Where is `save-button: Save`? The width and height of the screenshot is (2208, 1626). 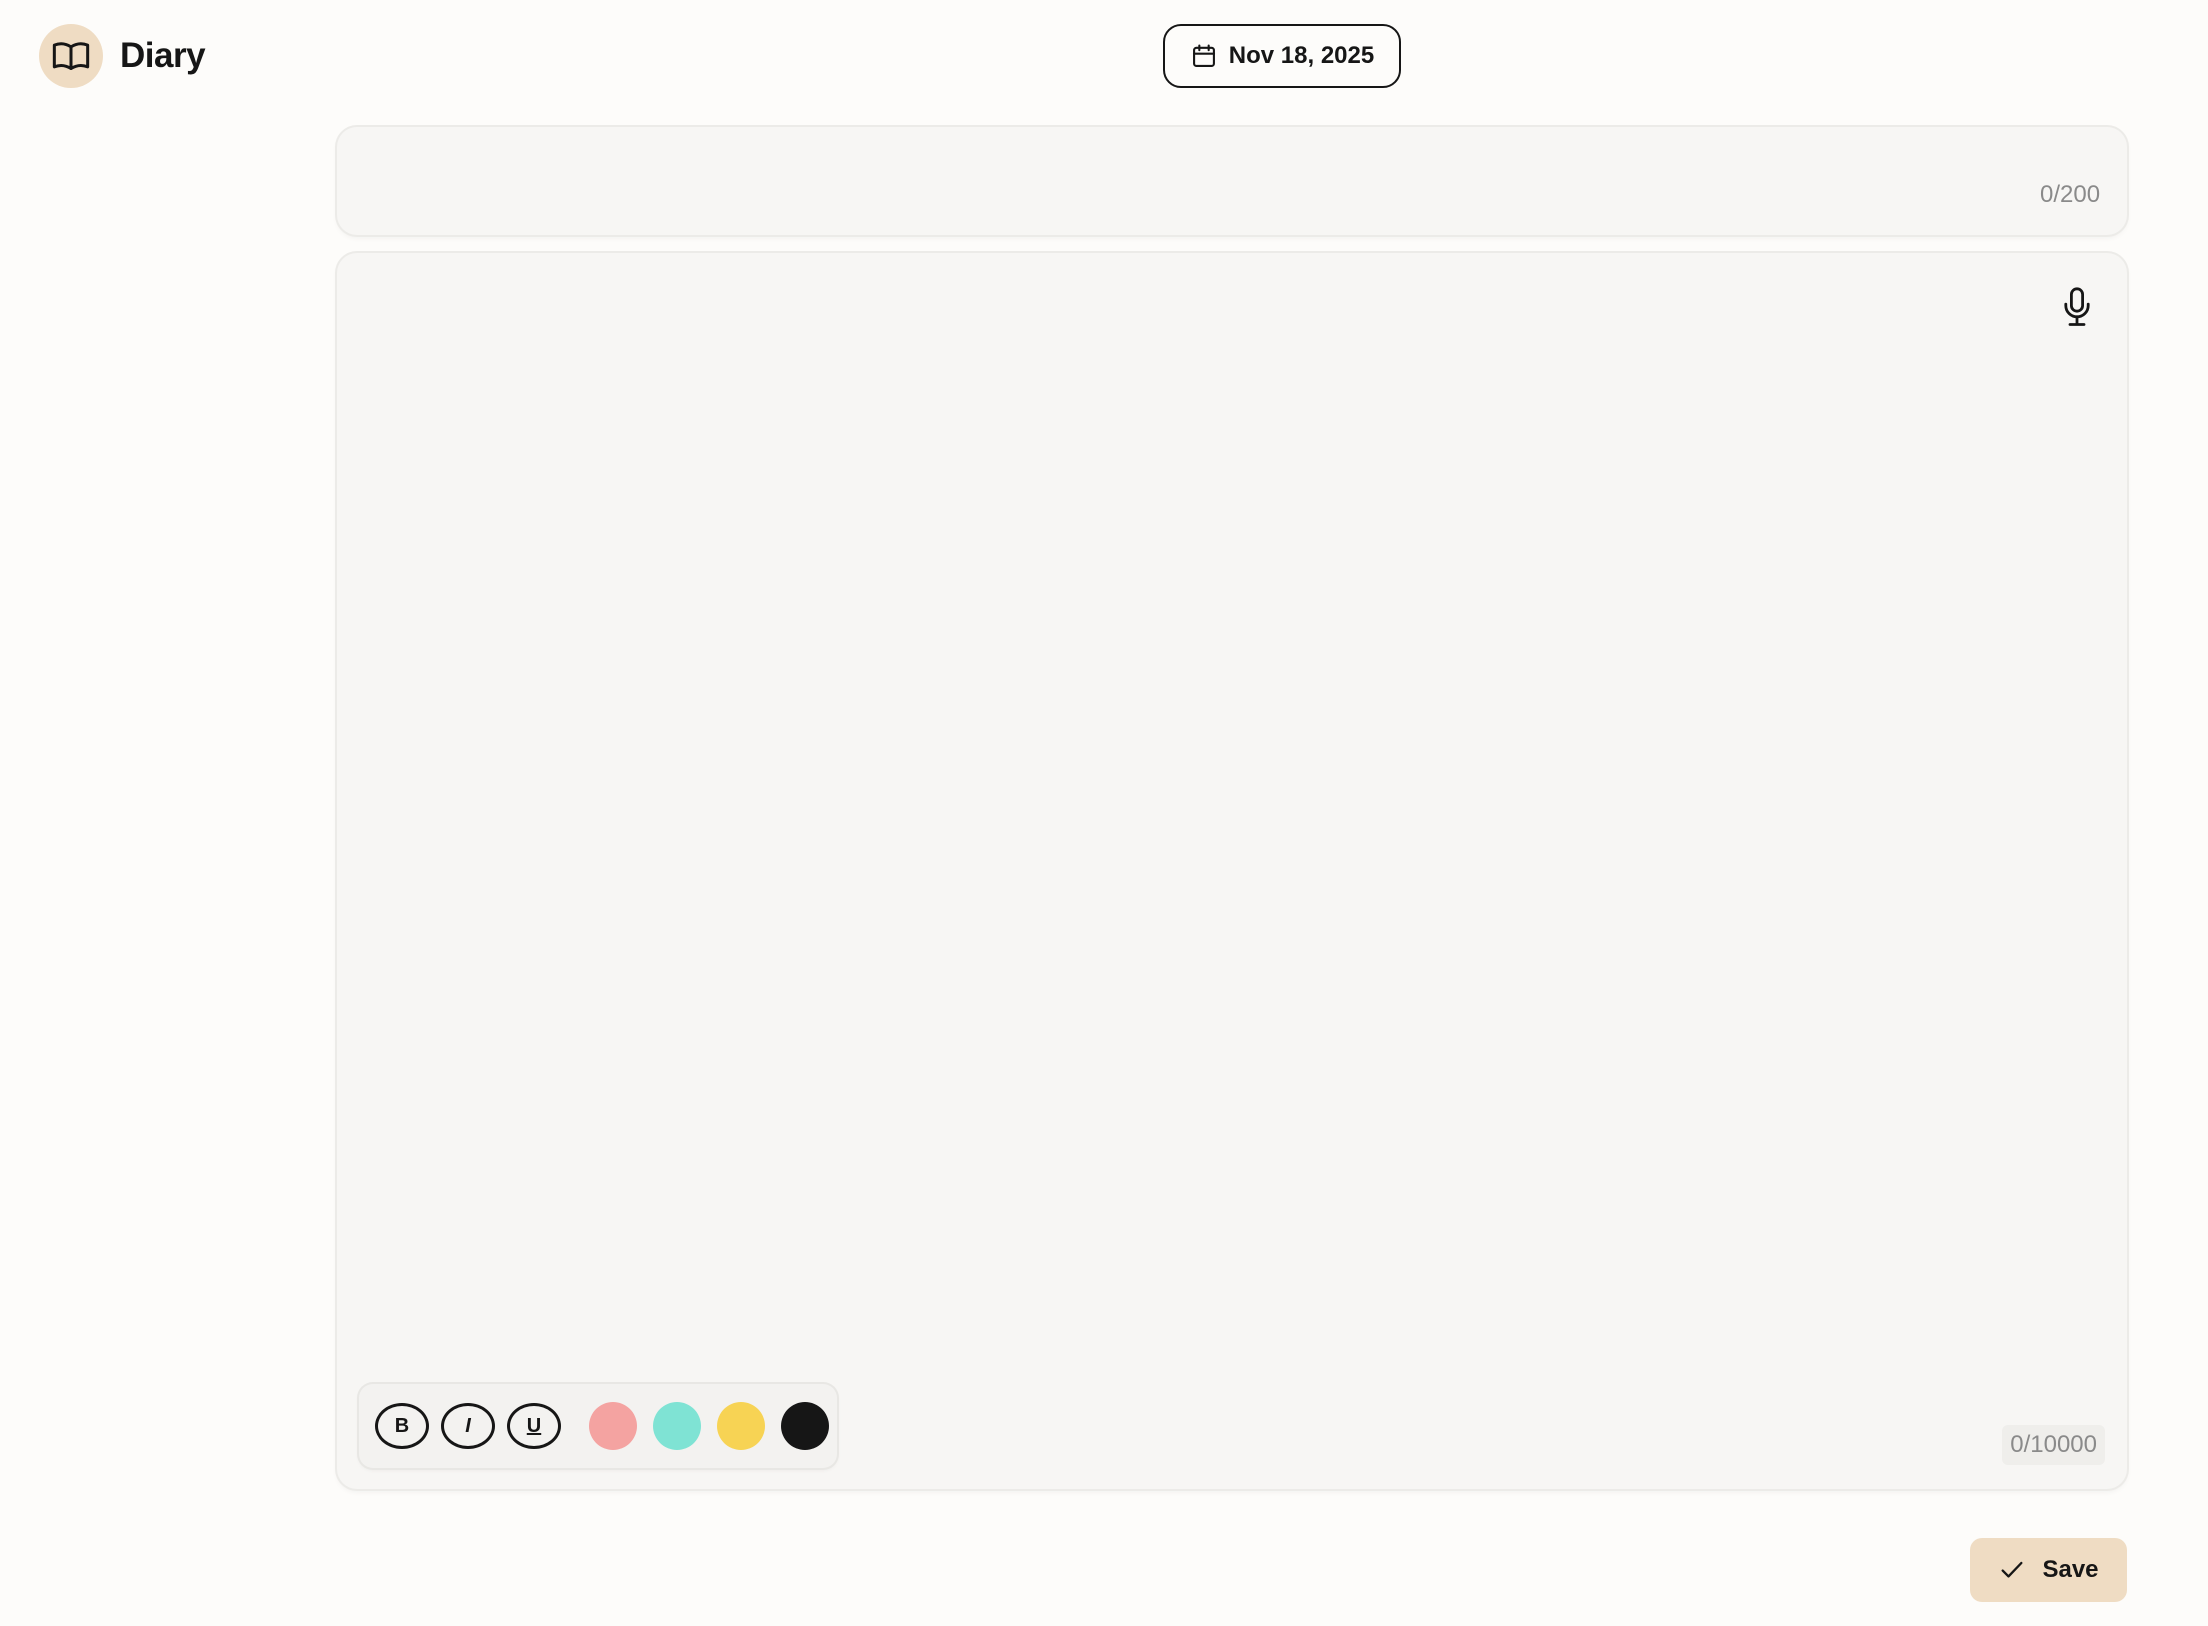 save-button: Save is located at coordinates (2048, 1570).